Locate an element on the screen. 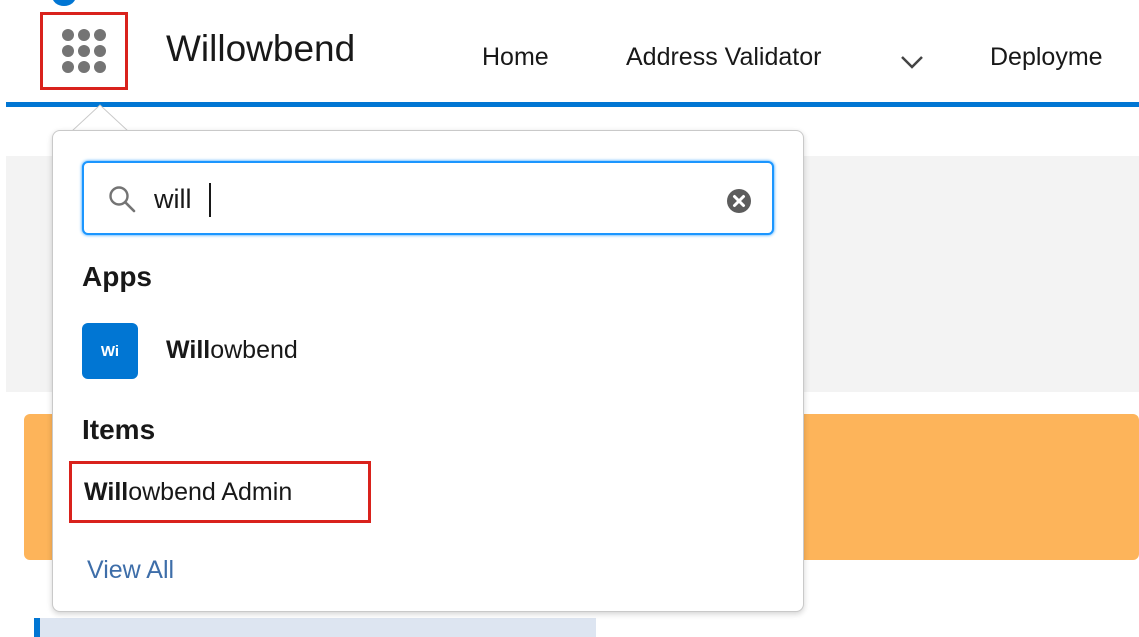 Image resolution: width=1139 pixels, height=637 pixels. top-edge-decoration is located at coordinates (64, 3).